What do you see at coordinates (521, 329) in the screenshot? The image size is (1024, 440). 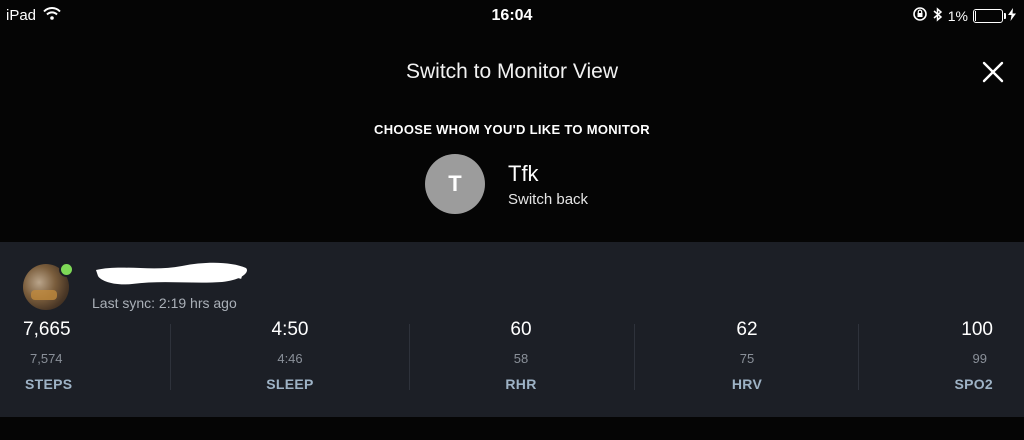 I see `metric-value: 60` at bounding box center [521, 329].